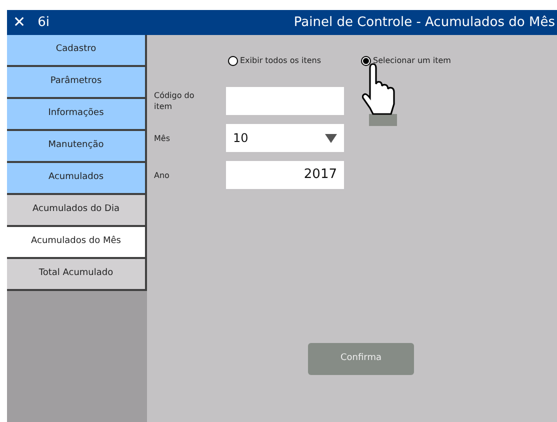 This screenshot has width=557, height=422. I want to click on input-field: 2017, so click(285, 175).